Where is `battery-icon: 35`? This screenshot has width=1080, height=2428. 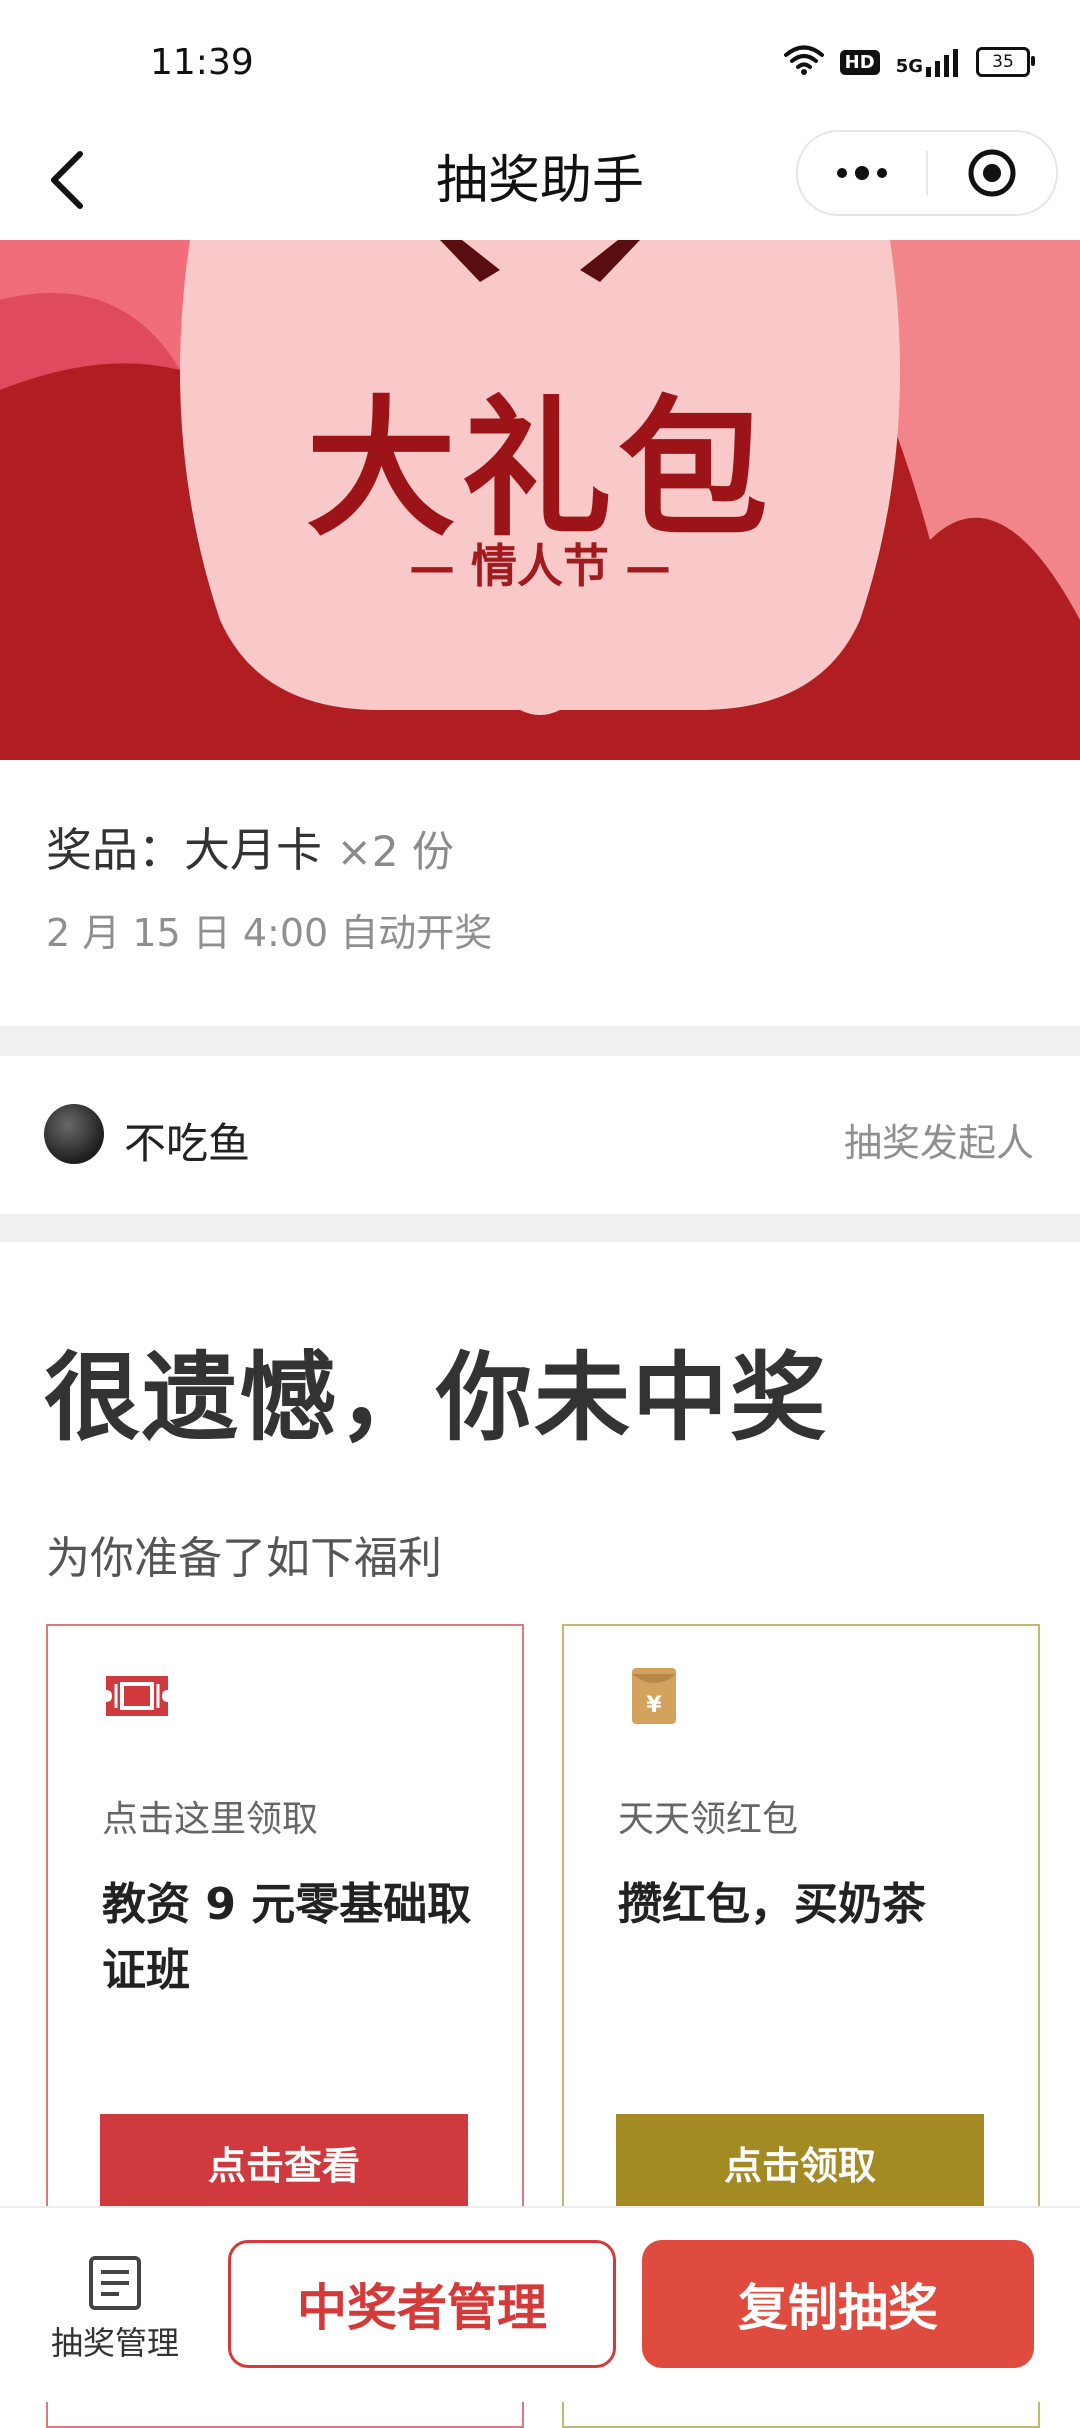
battery-icon: 35 is located at coordinates (1005, 62).